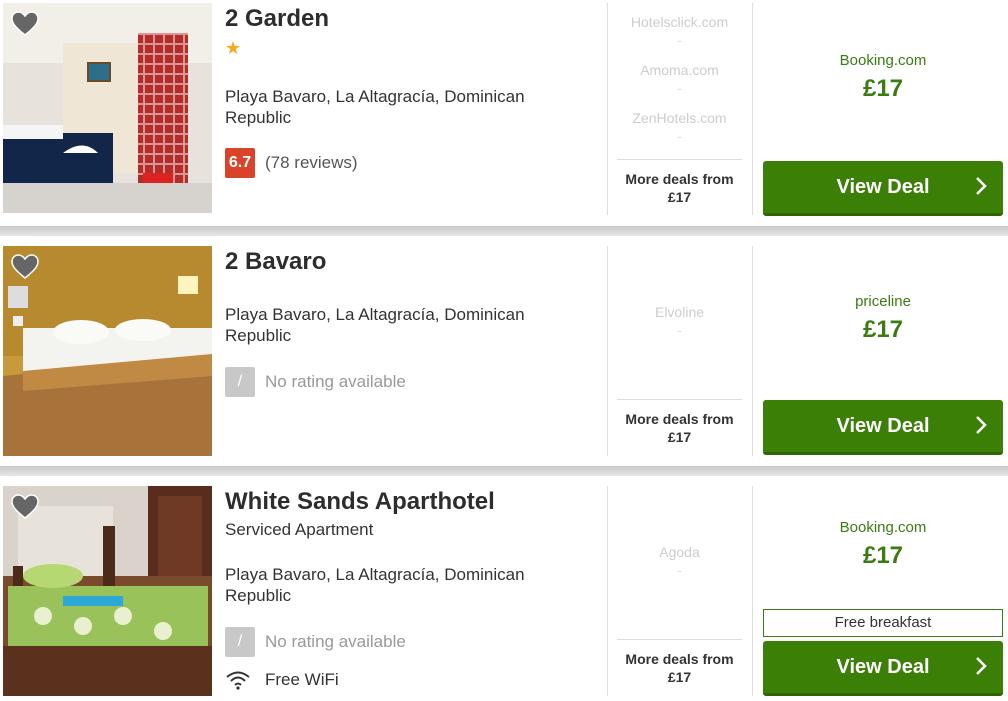 The image size is (1008, 701). I want to click on star-rating: ★, so click(233, 48).